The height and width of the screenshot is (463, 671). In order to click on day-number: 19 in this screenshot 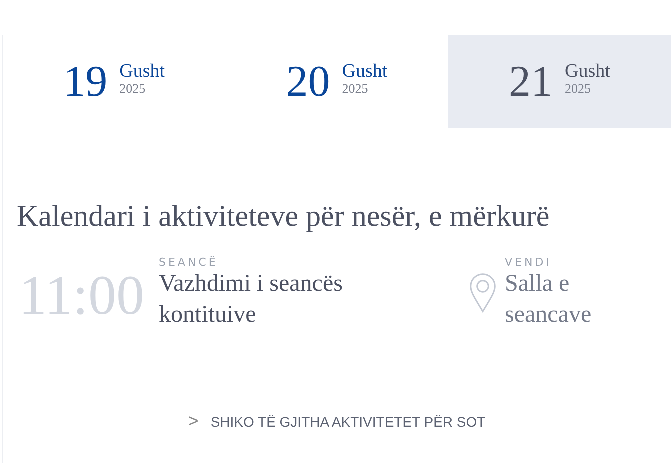, I will do `click(86, 81)`.